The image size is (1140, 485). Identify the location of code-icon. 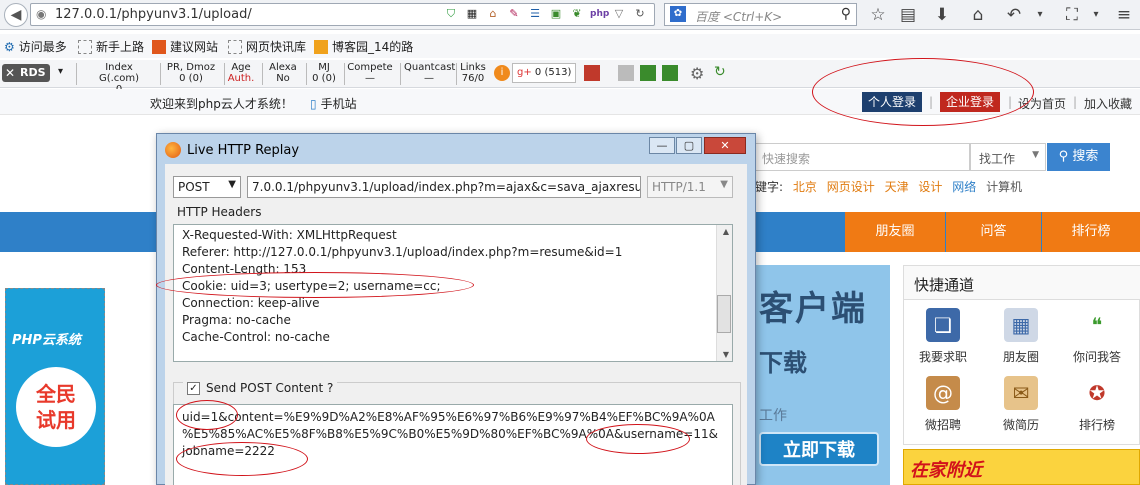
(670, 73).